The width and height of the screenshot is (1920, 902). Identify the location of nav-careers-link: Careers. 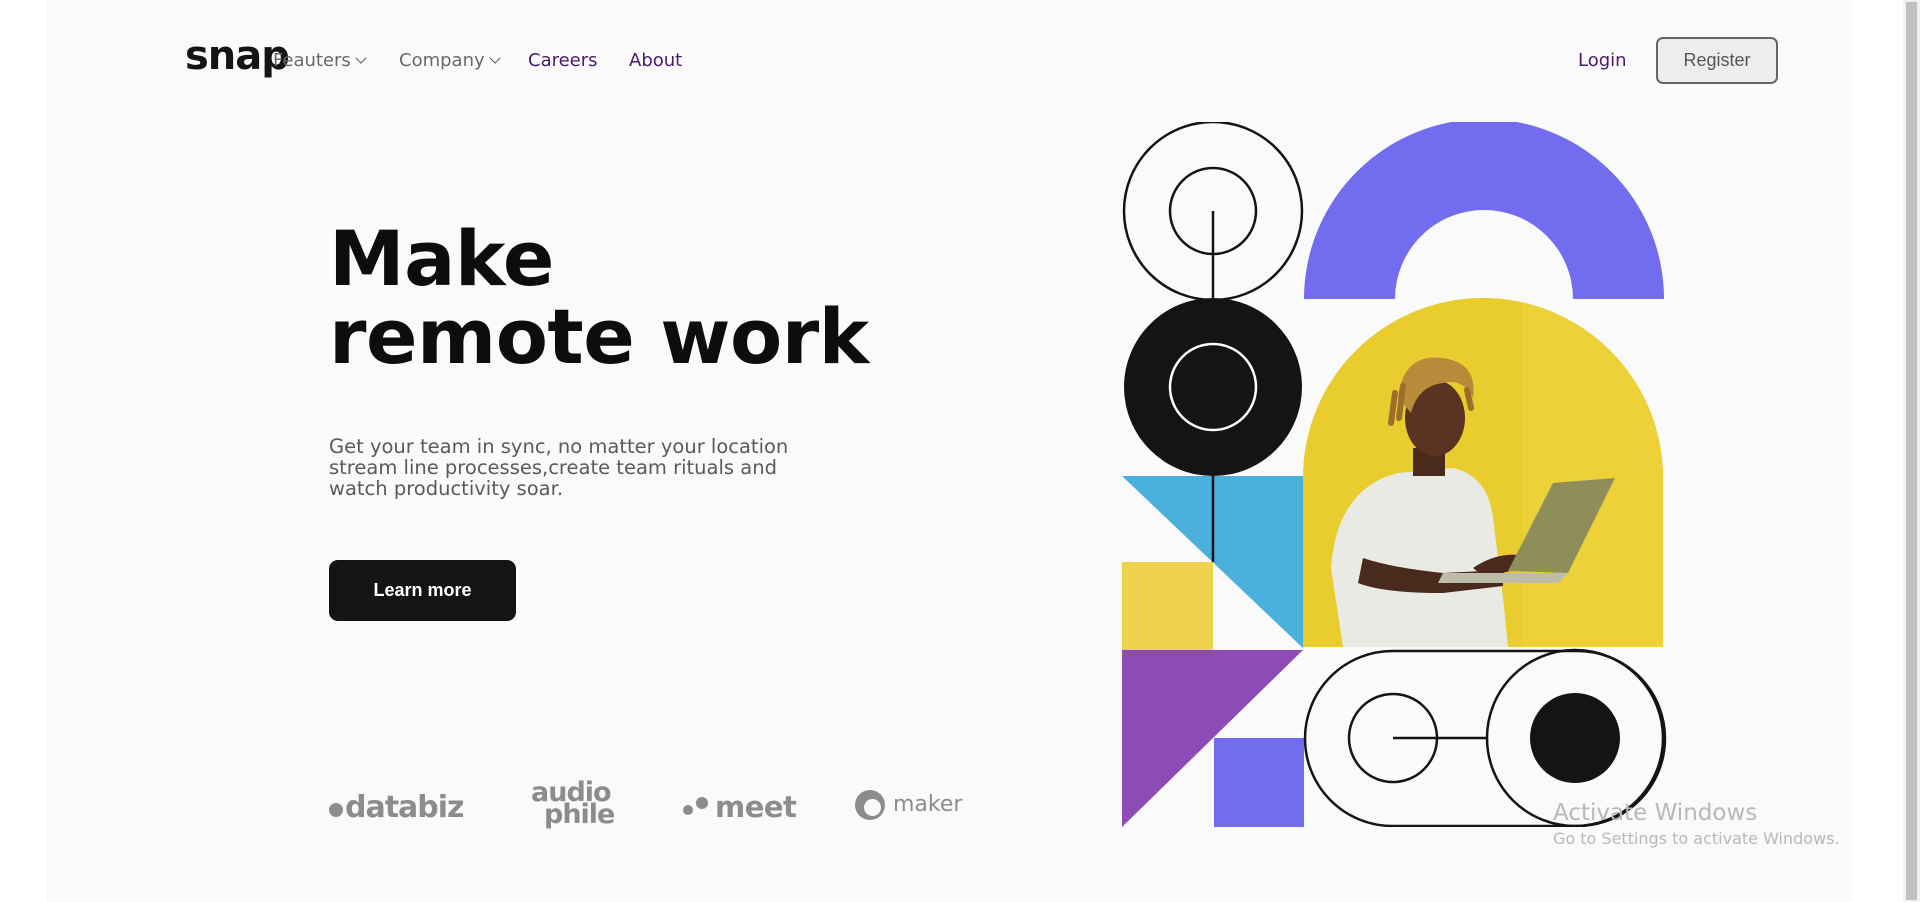
(563, 60).